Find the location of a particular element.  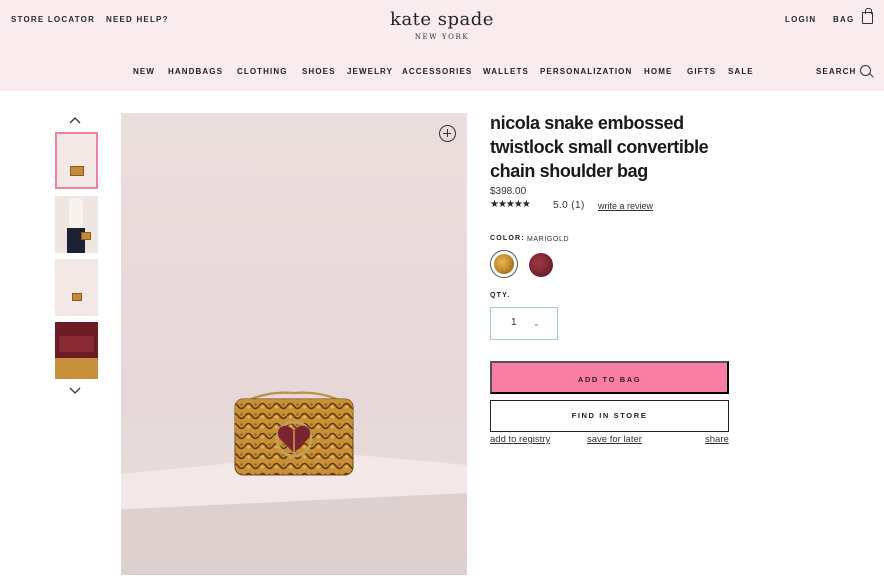

login-link: LOGIN is located at coordinates (800, 19).